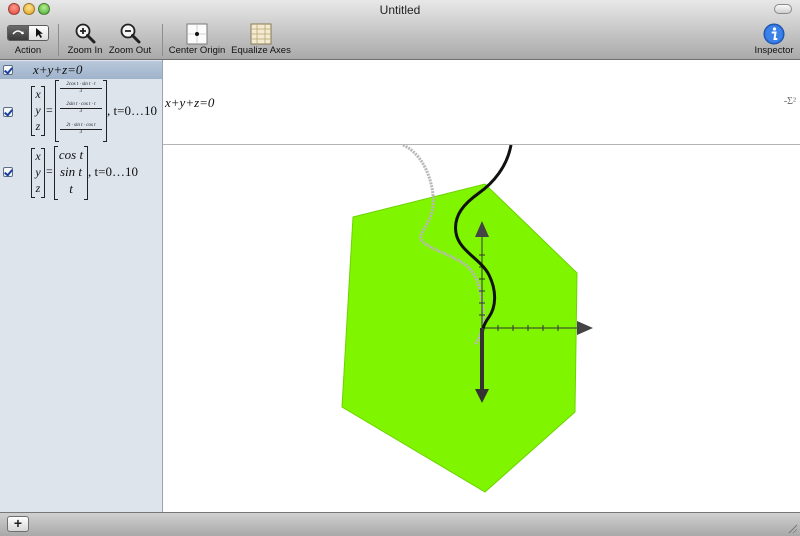 The image size is (800, 536). Describe the element at coordinates (774, 34) in the screenshot. I see `info-icon` at that location.